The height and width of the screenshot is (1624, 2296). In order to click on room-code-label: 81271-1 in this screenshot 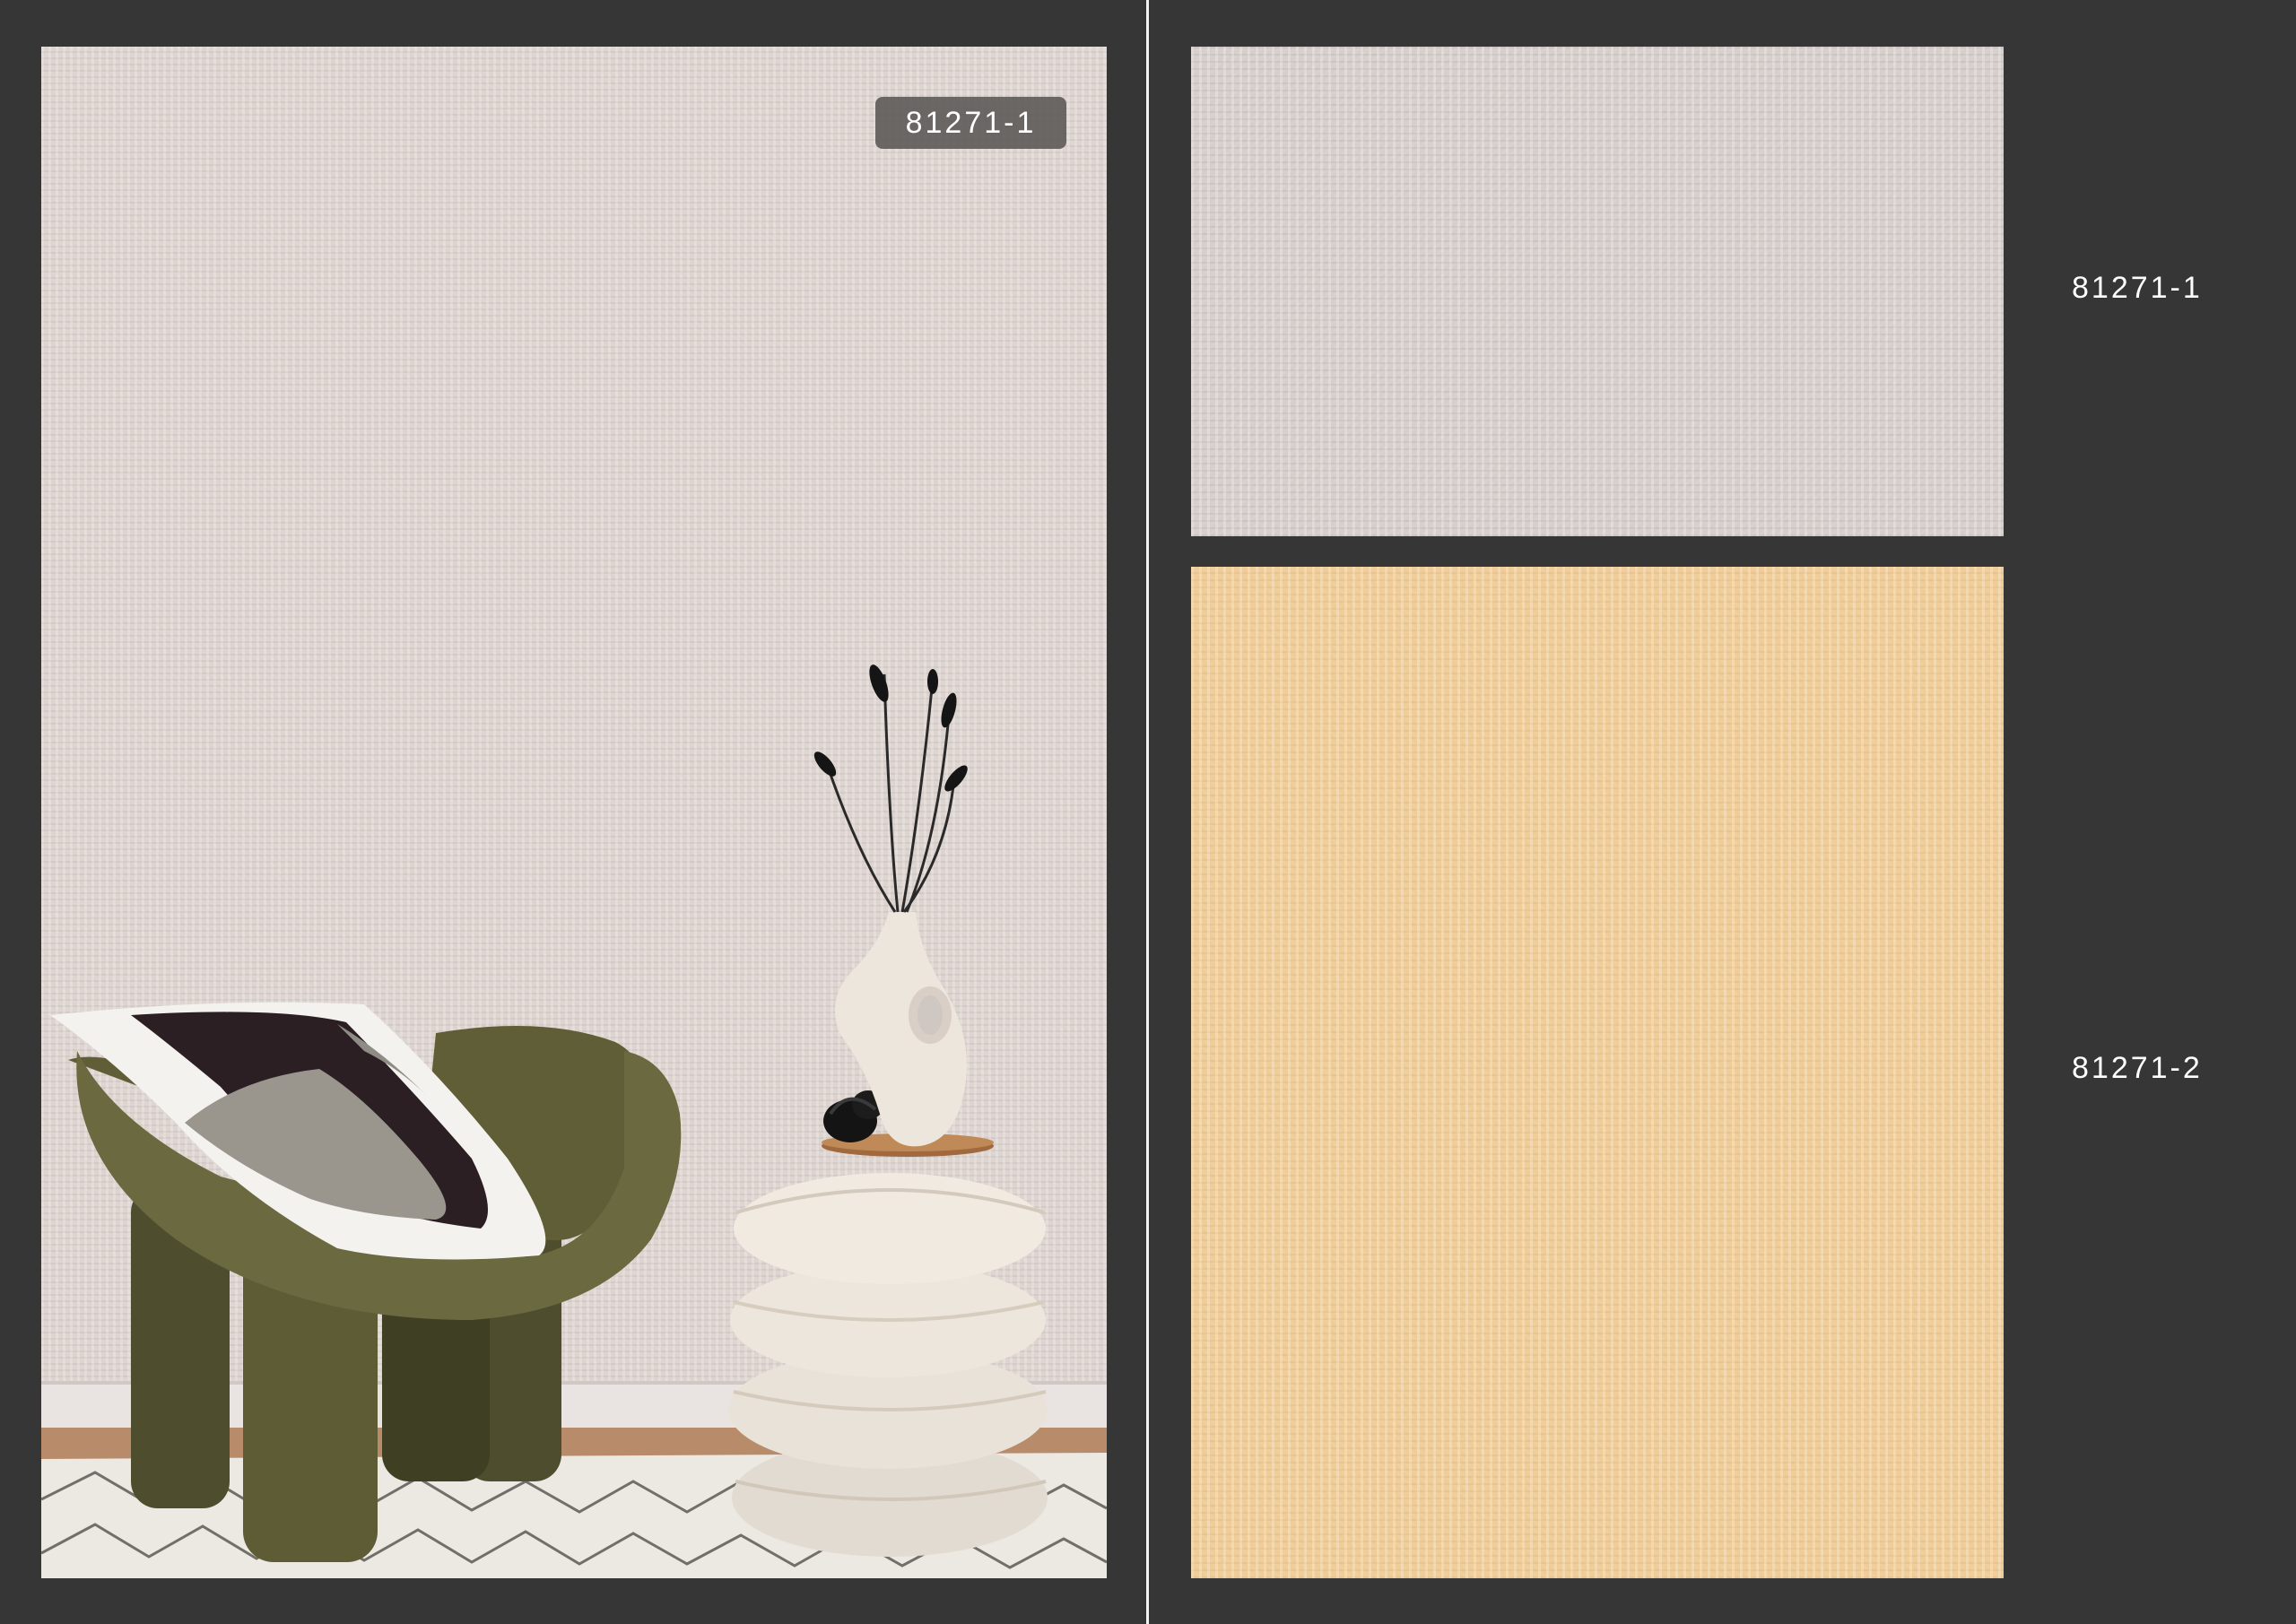, I will do `click(971, 122)`.